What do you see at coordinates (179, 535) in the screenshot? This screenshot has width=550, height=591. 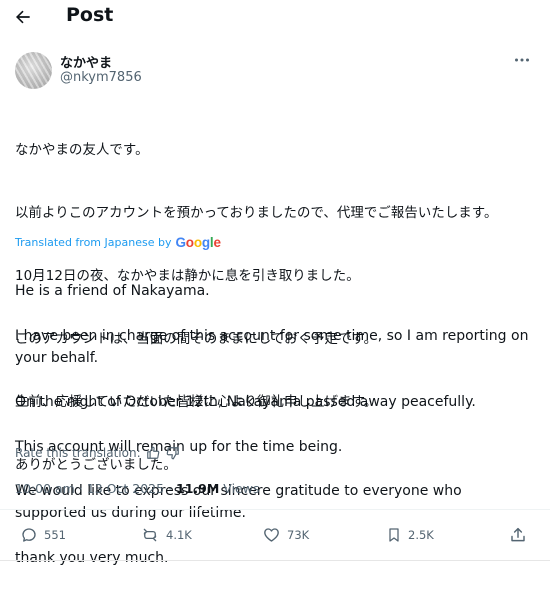 I see `repost-count: 4.1K` at bounding box center [179, 535].